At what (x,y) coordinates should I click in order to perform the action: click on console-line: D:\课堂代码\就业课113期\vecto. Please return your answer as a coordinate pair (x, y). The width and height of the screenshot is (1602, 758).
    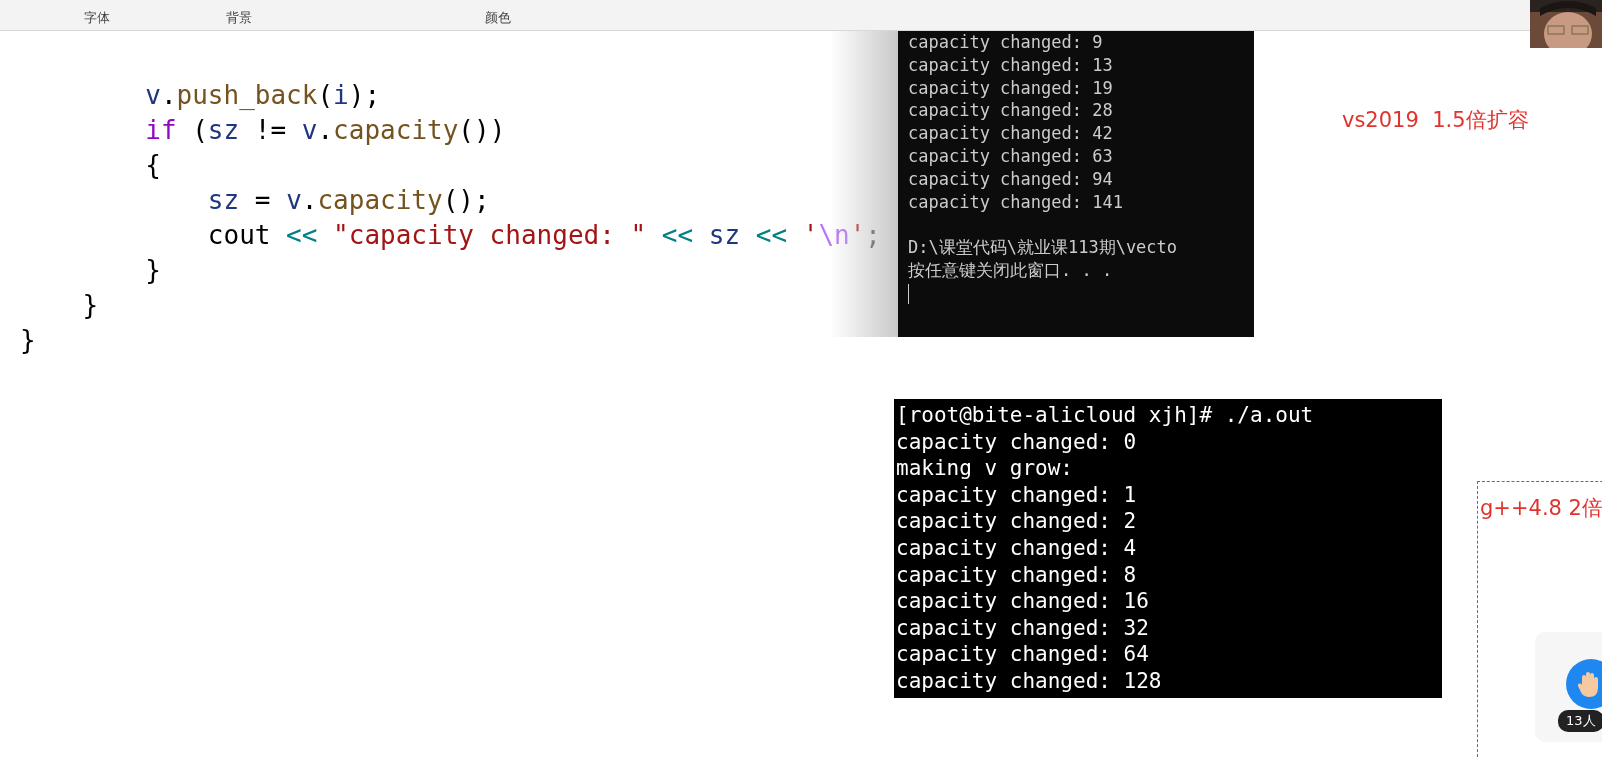
    Looking at the image, I should click on (1043, 247).